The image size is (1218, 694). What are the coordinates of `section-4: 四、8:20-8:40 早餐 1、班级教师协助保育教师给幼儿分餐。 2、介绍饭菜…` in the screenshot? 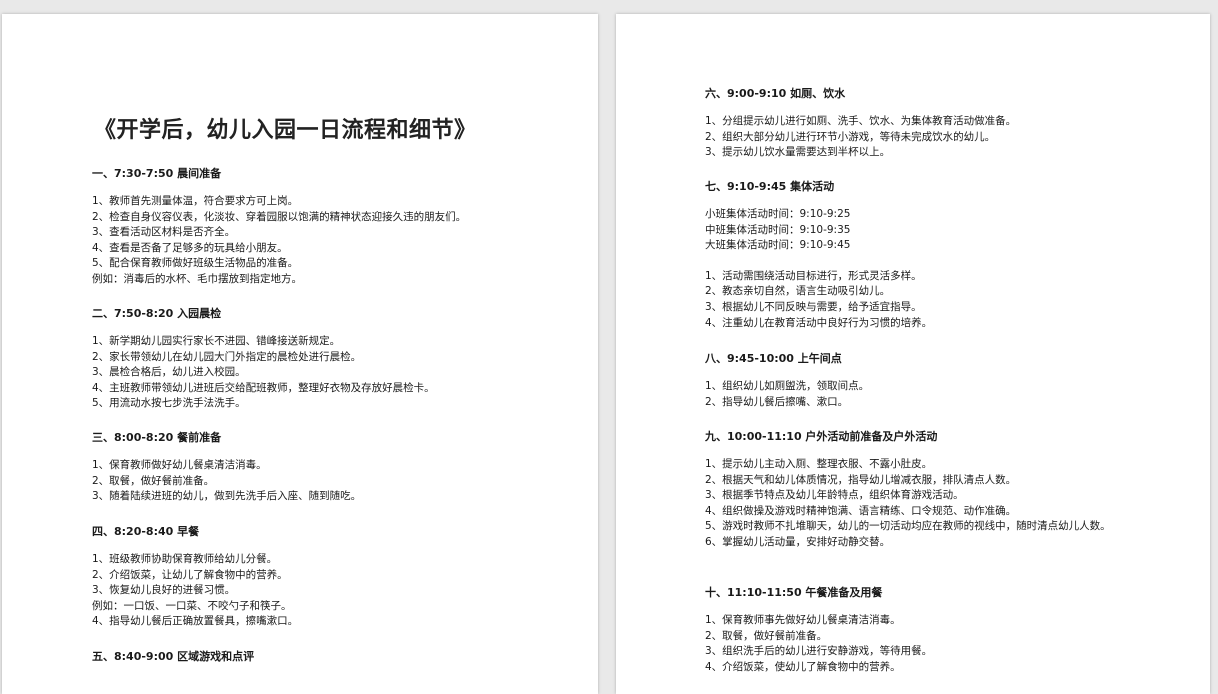 It's located at (332, 577).